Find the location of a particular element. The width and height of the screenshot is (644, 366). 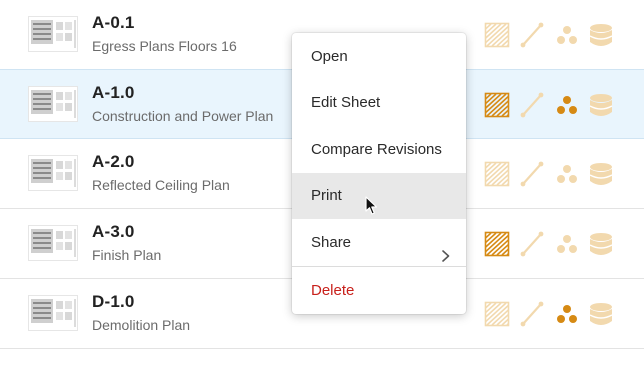

sheet-title: Egress Plans Floors 16 is located at coordinates (164, 46).